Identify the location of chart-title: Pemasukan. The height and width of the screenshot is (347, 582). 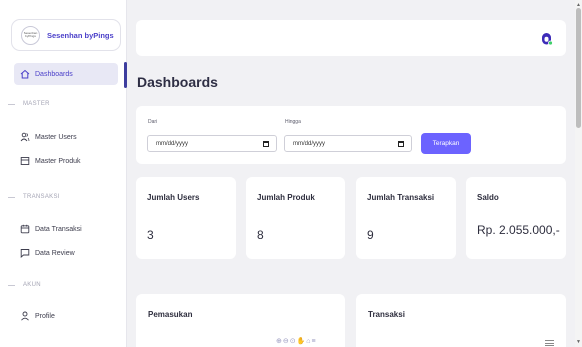
(170, 314).